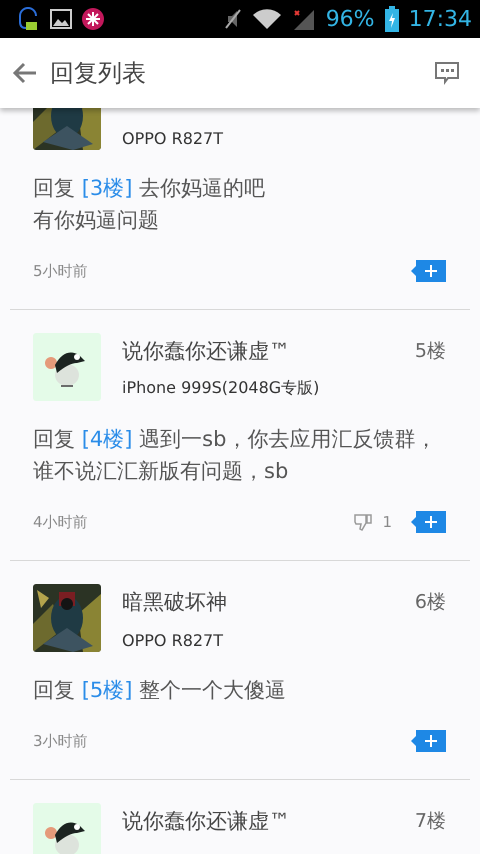 The image size is (480, 854). I want to click on page-title: 回复列表, so click(98, 73).